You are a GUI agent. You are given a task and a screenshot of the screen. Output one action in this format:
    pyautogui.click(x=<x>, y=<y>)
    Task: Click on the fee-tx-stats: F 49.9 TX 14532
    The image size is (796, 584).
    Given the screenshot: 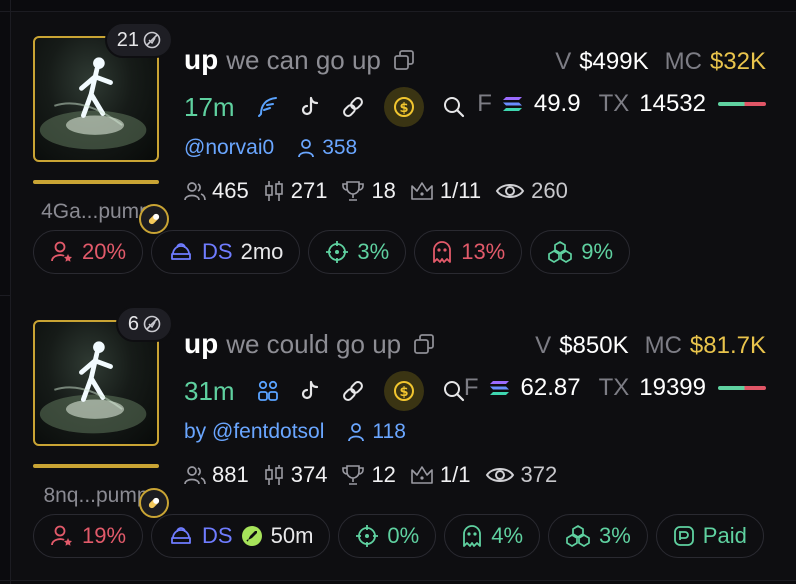 What is the action you would take?
    pyautogui.click(x=621, y=104)
    